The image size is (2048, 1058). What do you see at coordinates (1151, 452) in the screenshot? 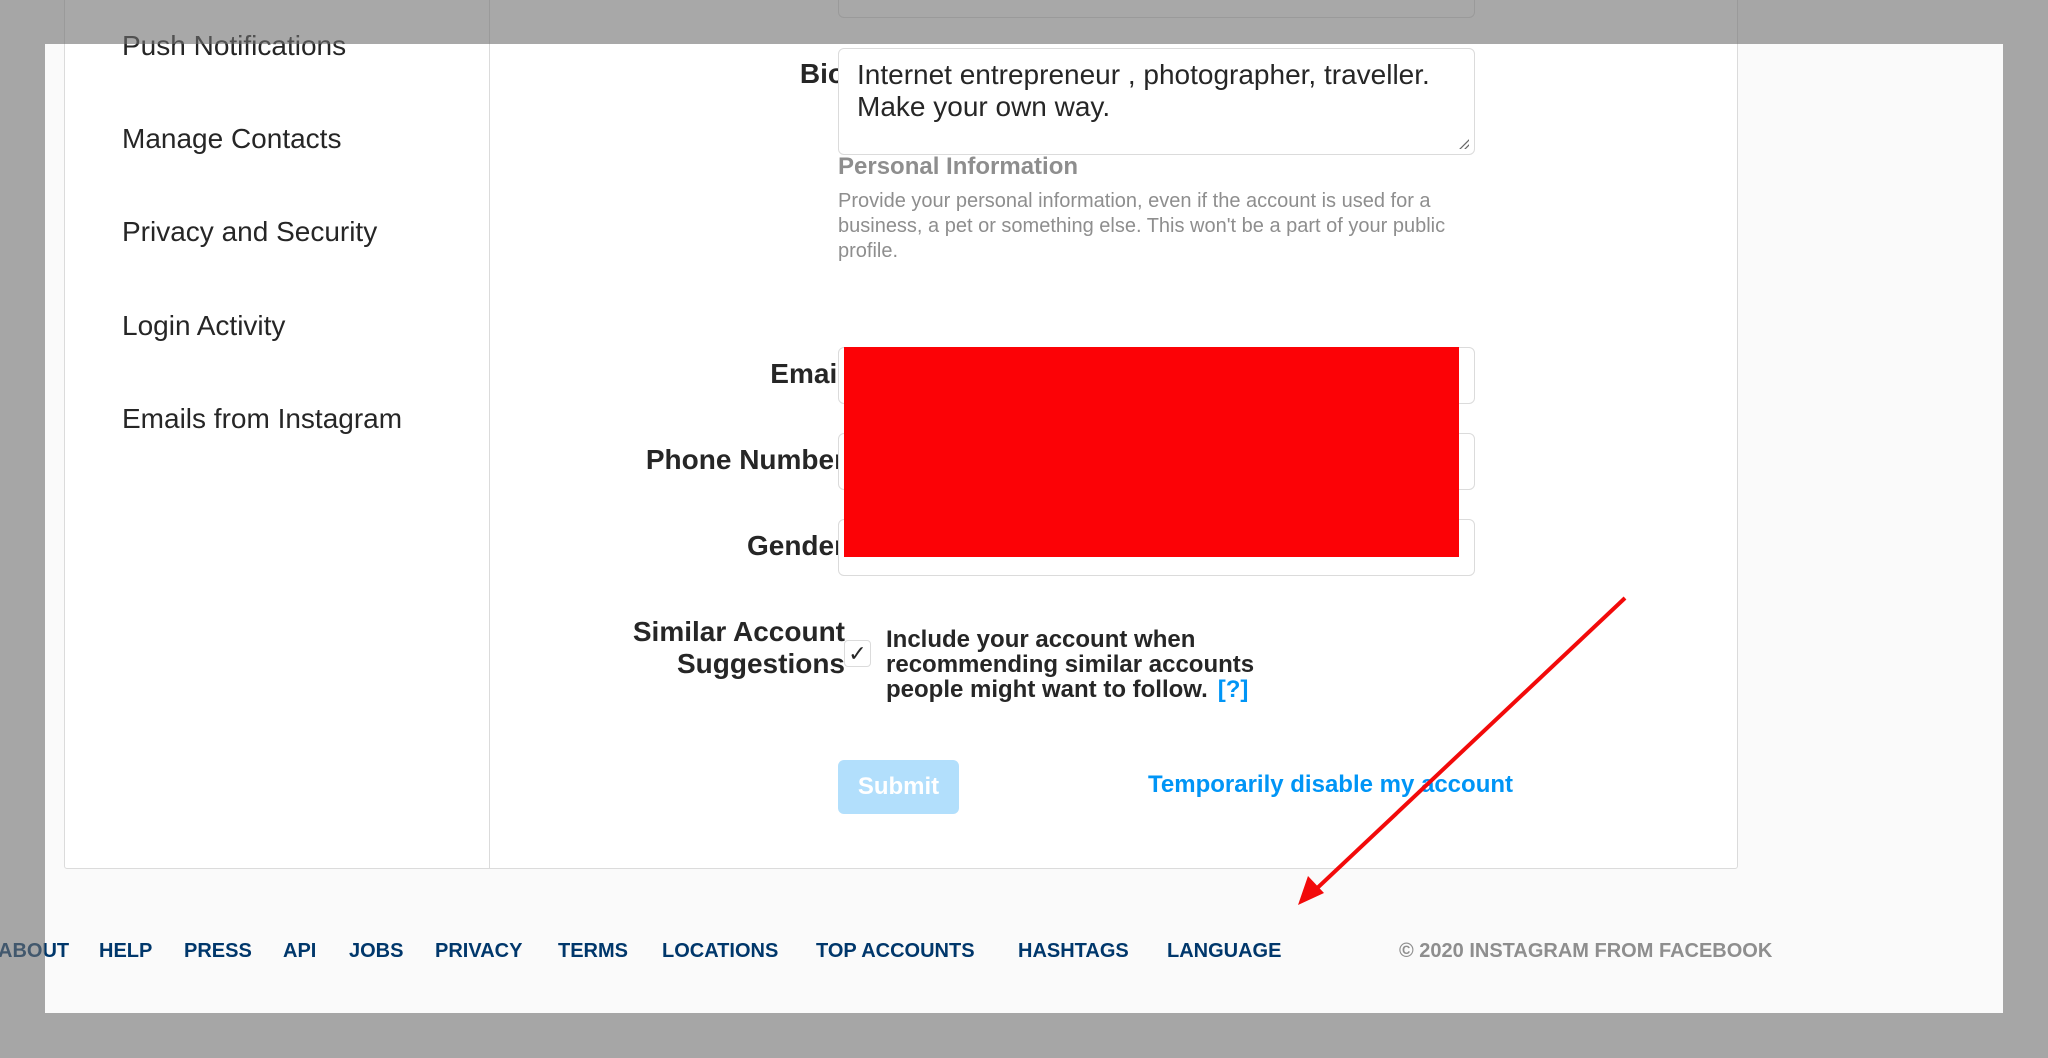
I see `redaction-box` at bounding box center [1151, 452].